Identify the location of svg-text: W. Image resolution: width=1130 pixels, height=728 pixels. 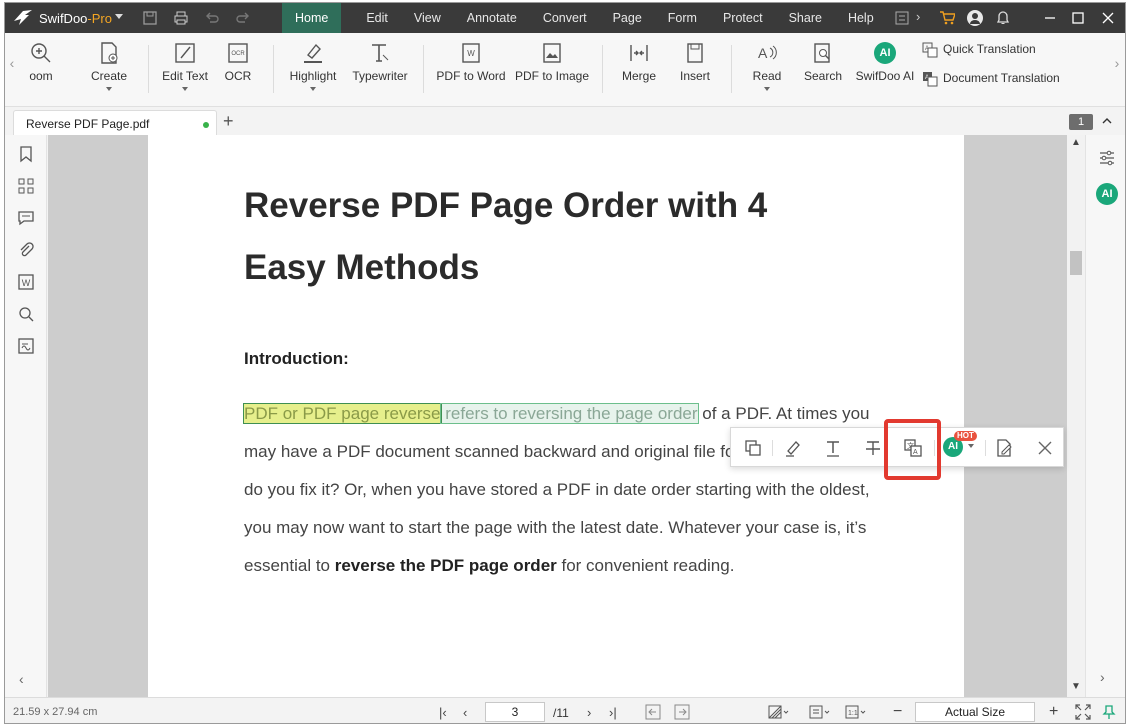
(26, 283).